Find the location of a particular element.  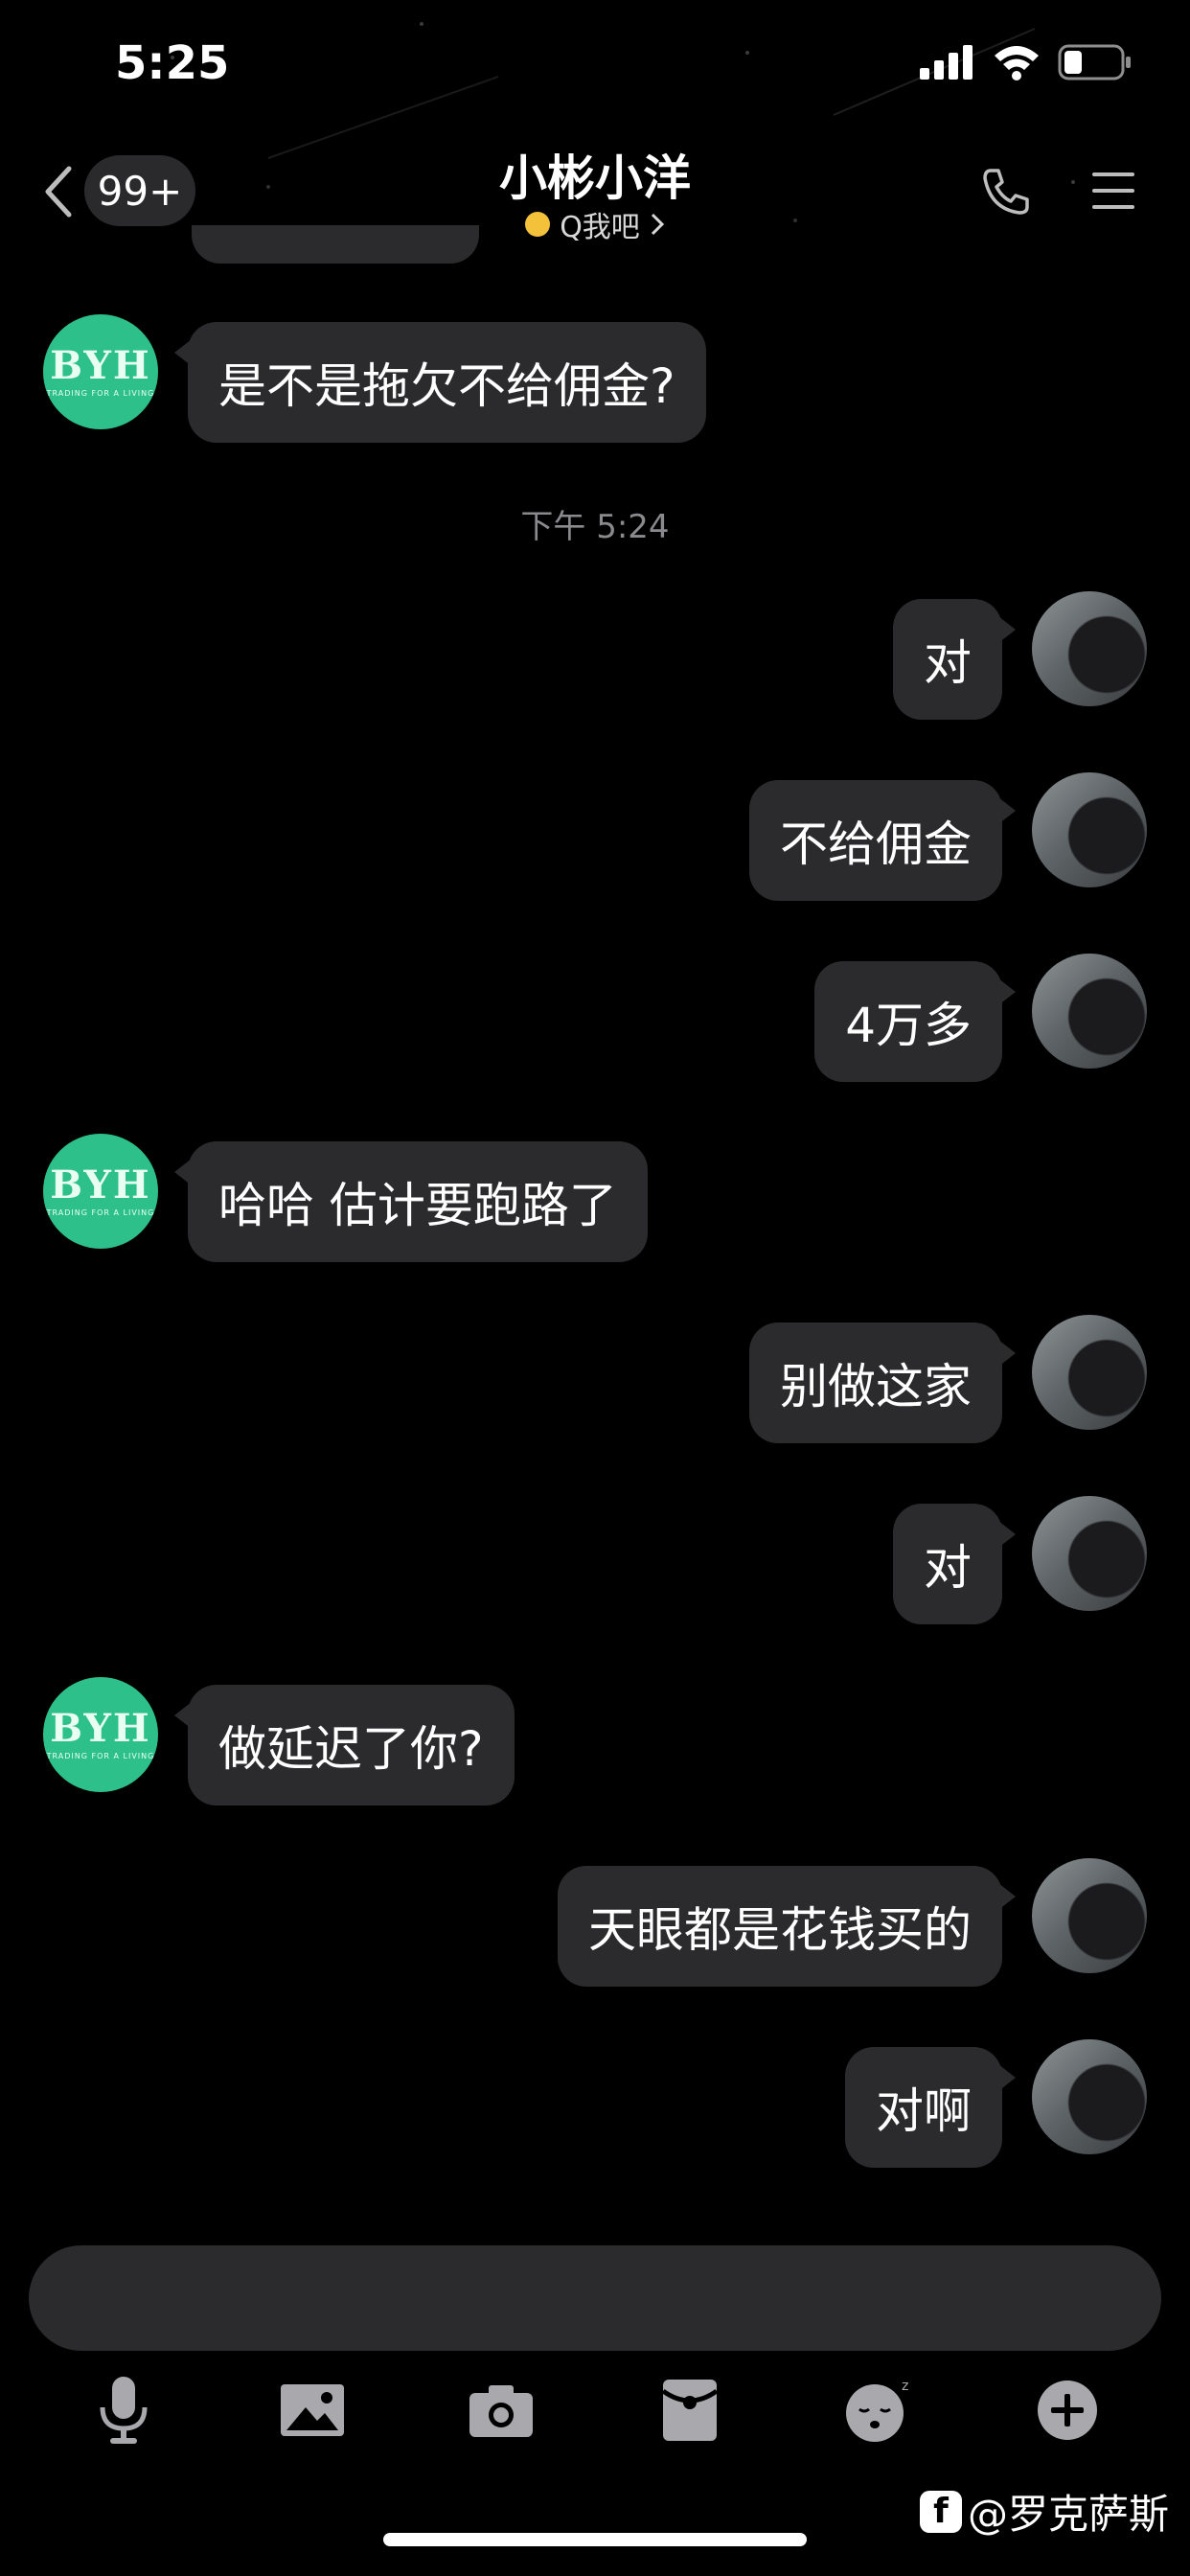

red-packet-button is located at coordinates (690, 2410).